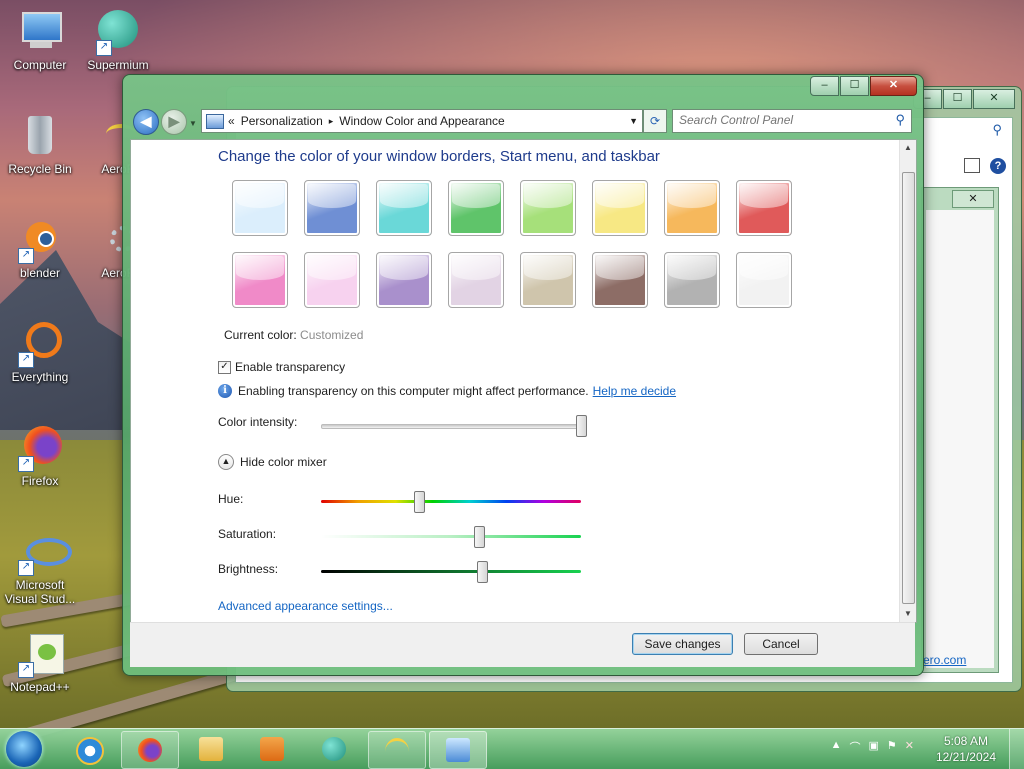 This screenshot has height=769, width=1024. Describe the element at coordinates (1016, 749) in the screenshot. I see `show-desktop-button` at that location.